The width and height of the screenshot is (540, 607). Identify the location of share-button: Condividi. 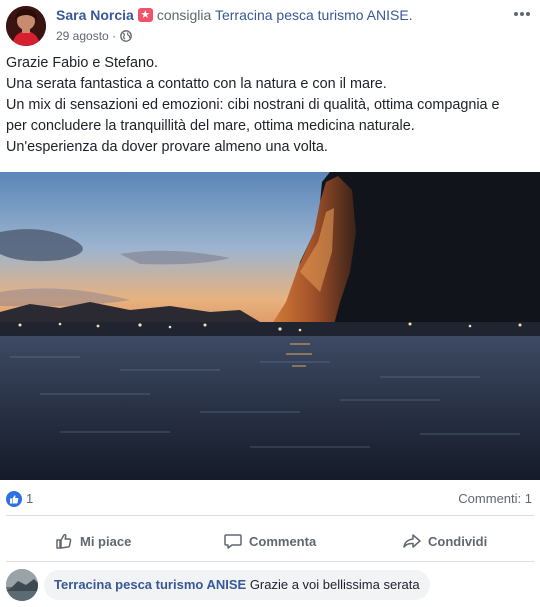
(444, 541).